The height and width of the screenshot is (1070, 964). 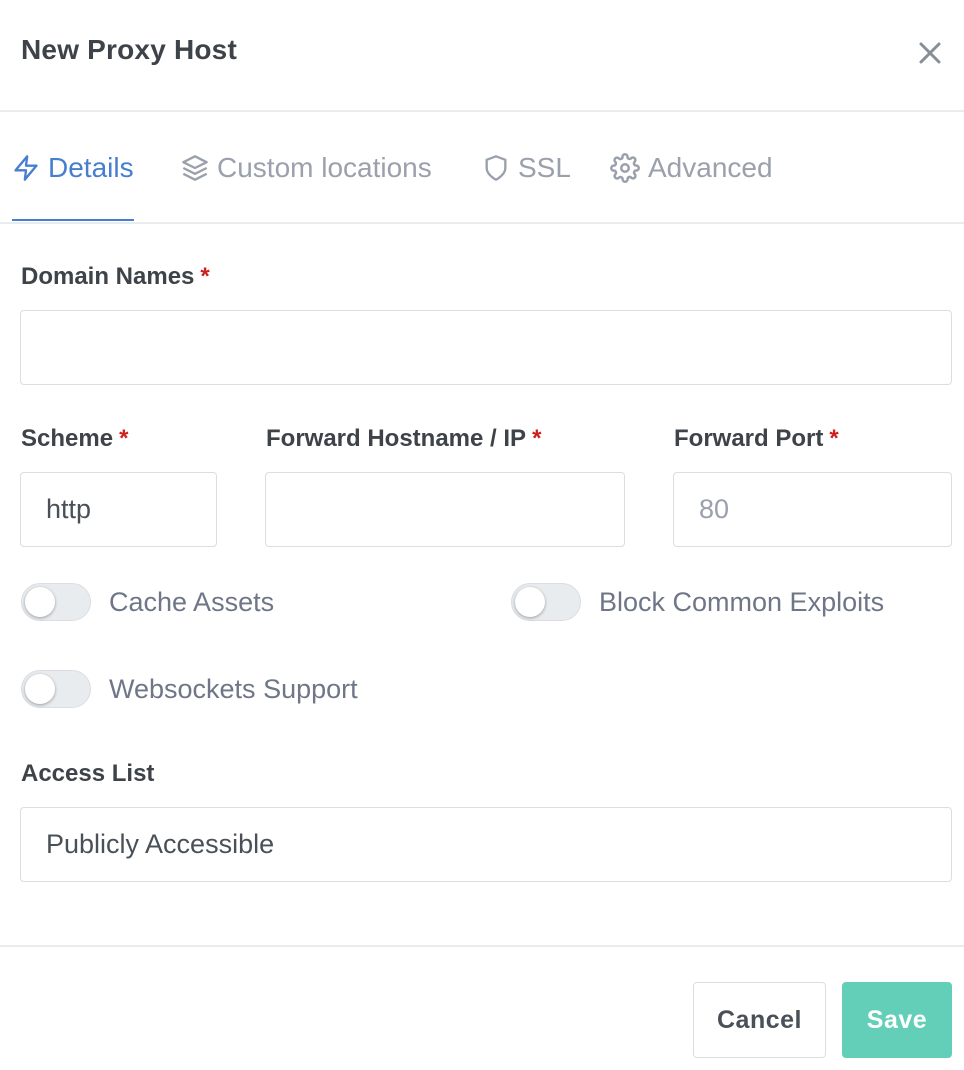 What do you see at coordinates (625, 168) in the screenshot?
I see `gear-icon` at bounding box center [625, 168].